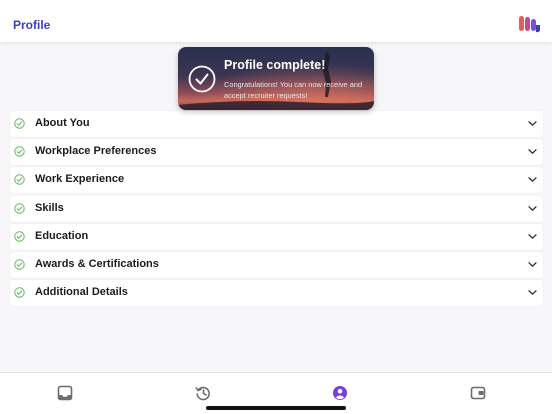 The height and width of the screenshot is (414, 552). What do you see at coordinates (276, 180) in the screenshot?
I see `section-work-experience: Work Experience` at bounding box center [276, 180].